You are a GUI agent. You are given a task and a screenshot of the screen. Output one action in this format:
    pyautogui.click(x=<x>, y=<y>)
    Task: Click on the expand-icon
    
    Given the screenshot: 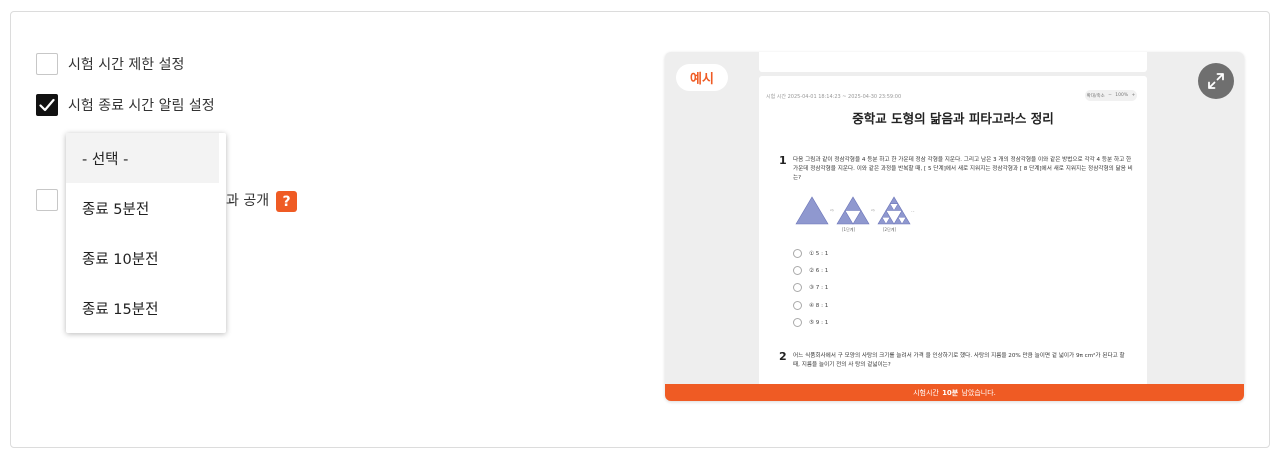 What is the action you would take?
    pyautogui.click(x=1216, y=81)
    